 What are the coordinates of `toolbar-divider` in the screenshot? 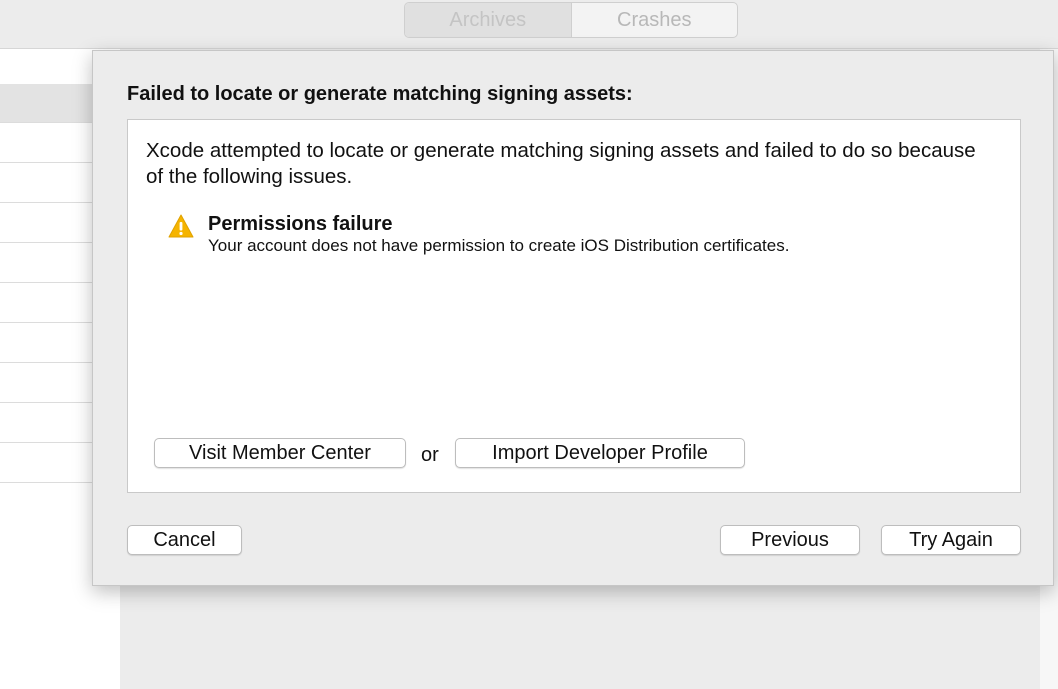 It's located at (529, 48).